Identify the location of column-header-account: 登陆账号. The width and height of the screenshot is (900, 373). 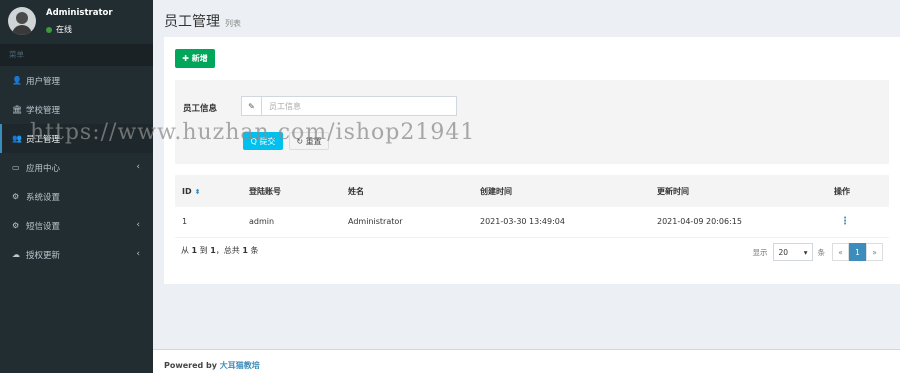
(291, 191).